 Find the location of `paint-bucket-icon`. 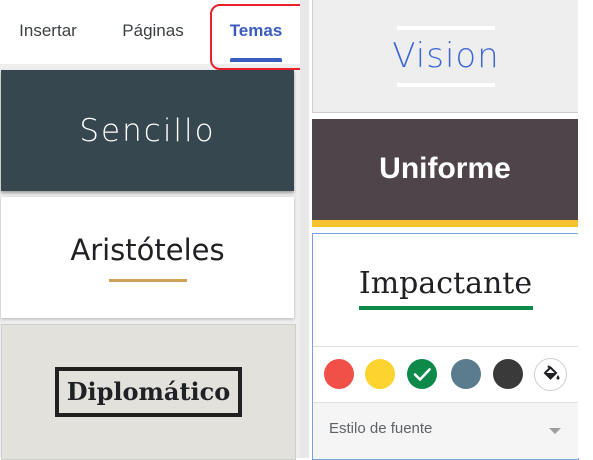

paint-bucket-icon is located at coordinates (551, 372).